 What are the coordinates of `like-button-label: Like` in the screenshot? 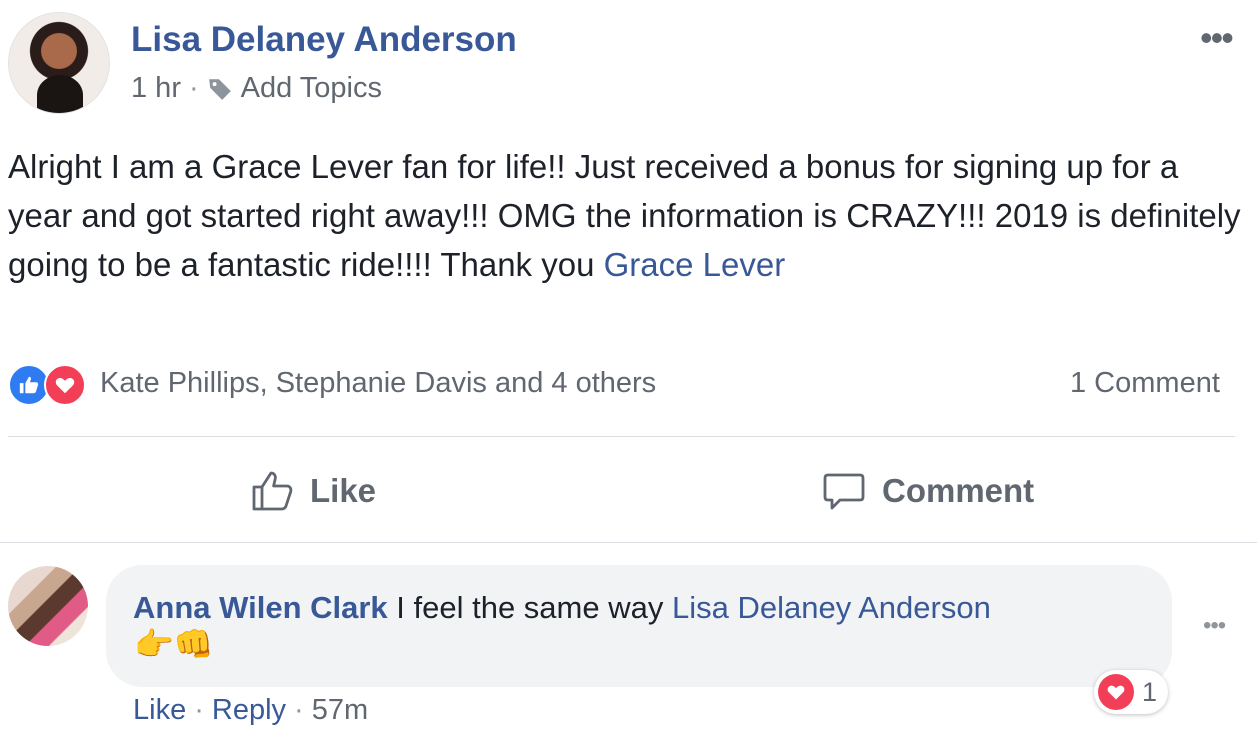 It's located at (343, 490).